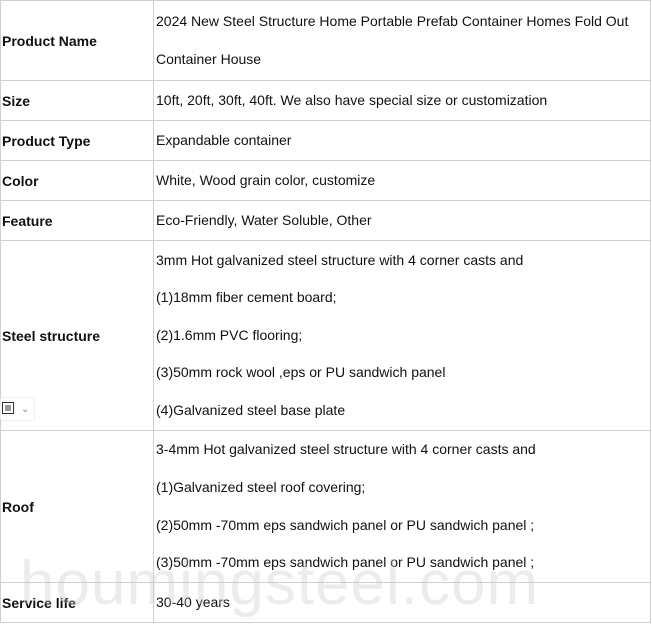 The width and height of the screenshot is (652, 624). I want to click on table-row: Product Type Expandable container, so click(325, 140).